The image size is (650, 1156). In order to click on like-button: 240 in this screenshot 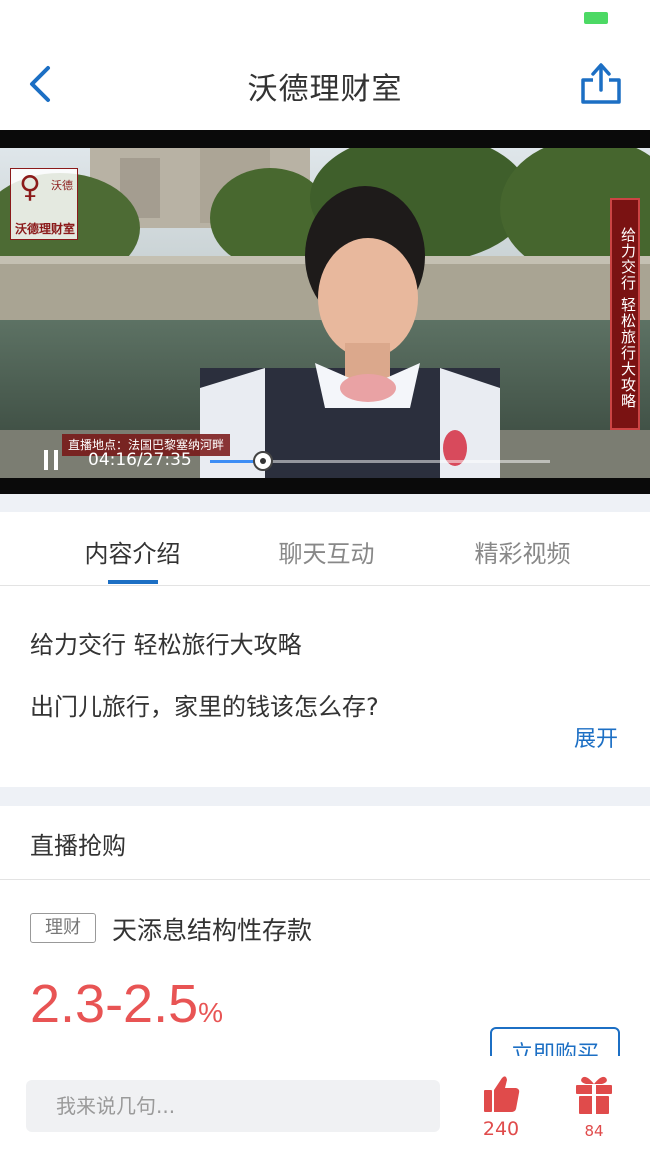, I will do `click(501, 1107)`.